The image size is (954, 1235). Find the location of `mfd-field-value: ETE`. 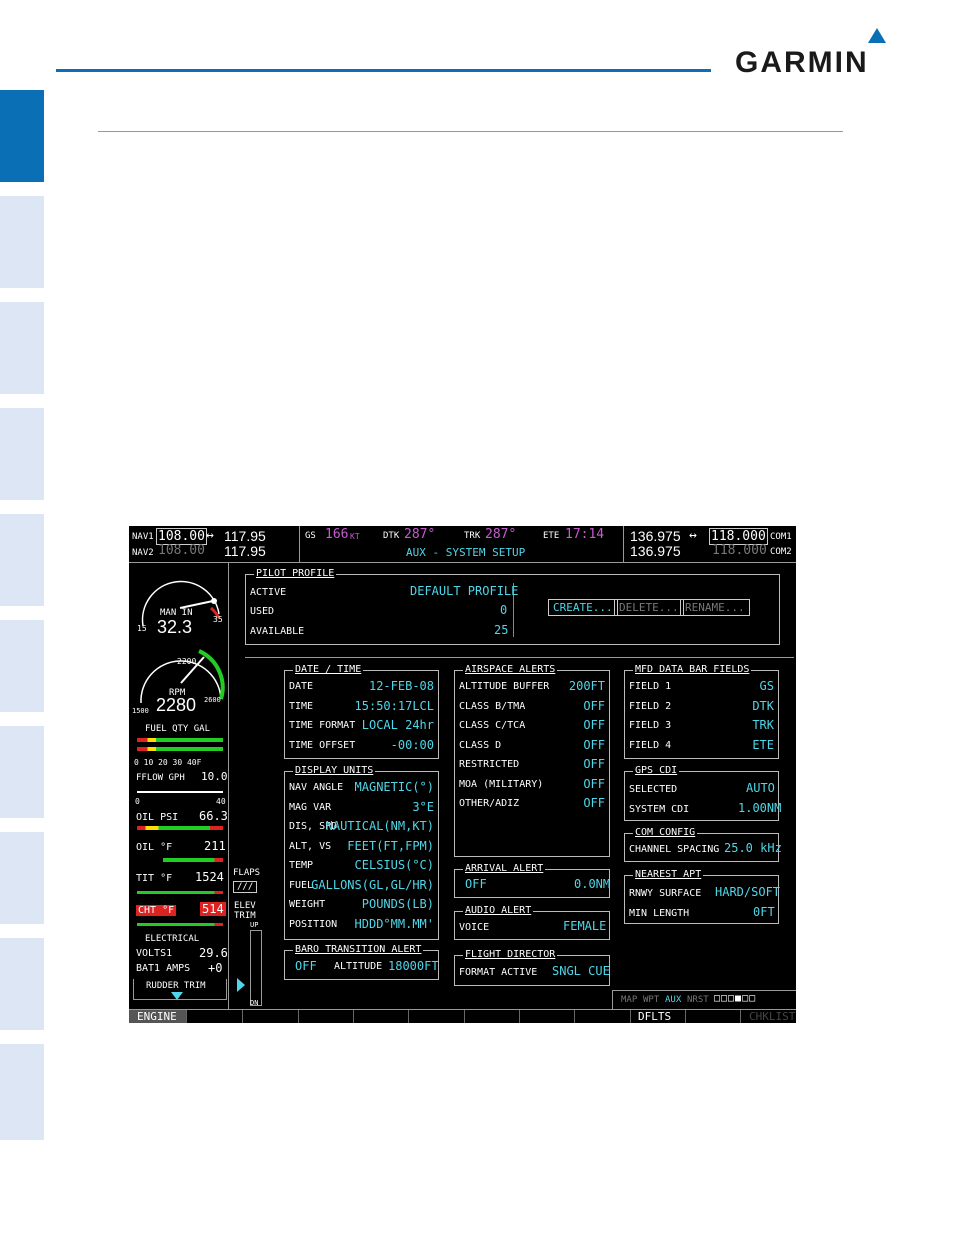

mfd-field-value: ETE is located at coordinates (763, 745).